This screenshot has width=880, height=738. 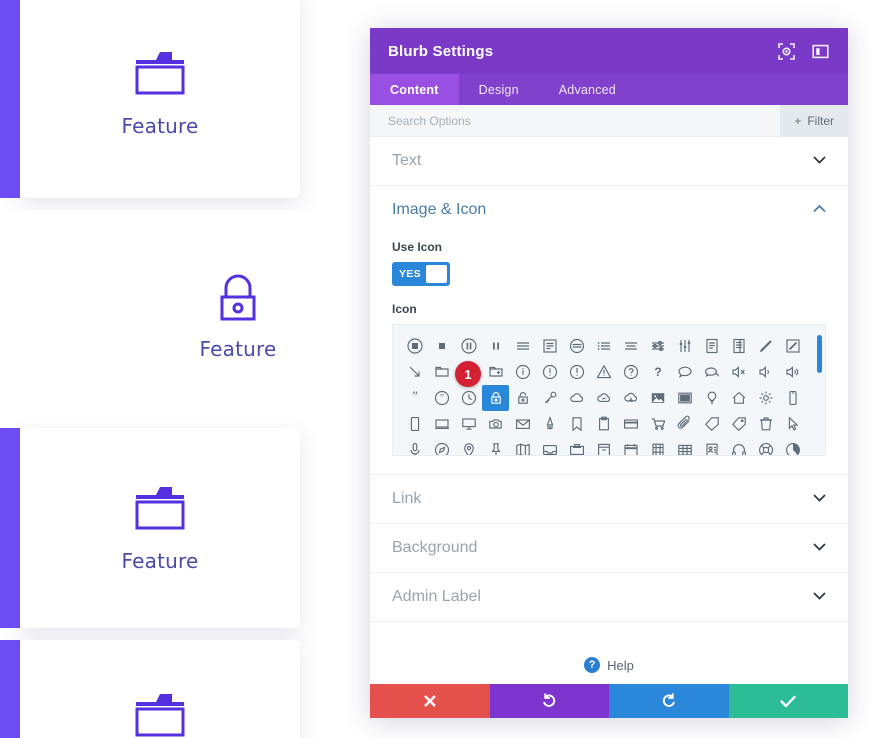 What do you see at coordinates (414, 424) in the screenshot?
I see `icon-option-tablet-icon` at bounding box center [414, 424].